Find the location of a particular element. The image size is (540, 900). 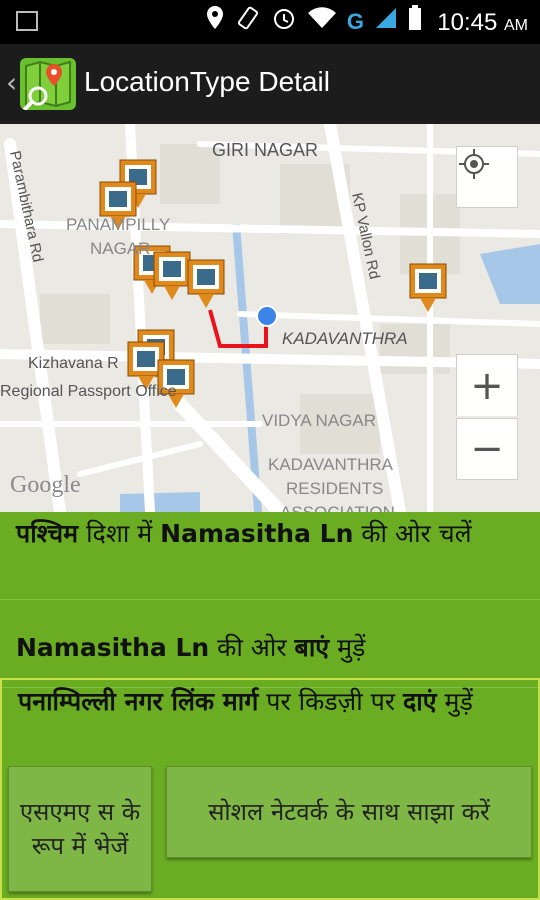

step-text: पर किडज़ी पर is located at coordinates (331, 701).